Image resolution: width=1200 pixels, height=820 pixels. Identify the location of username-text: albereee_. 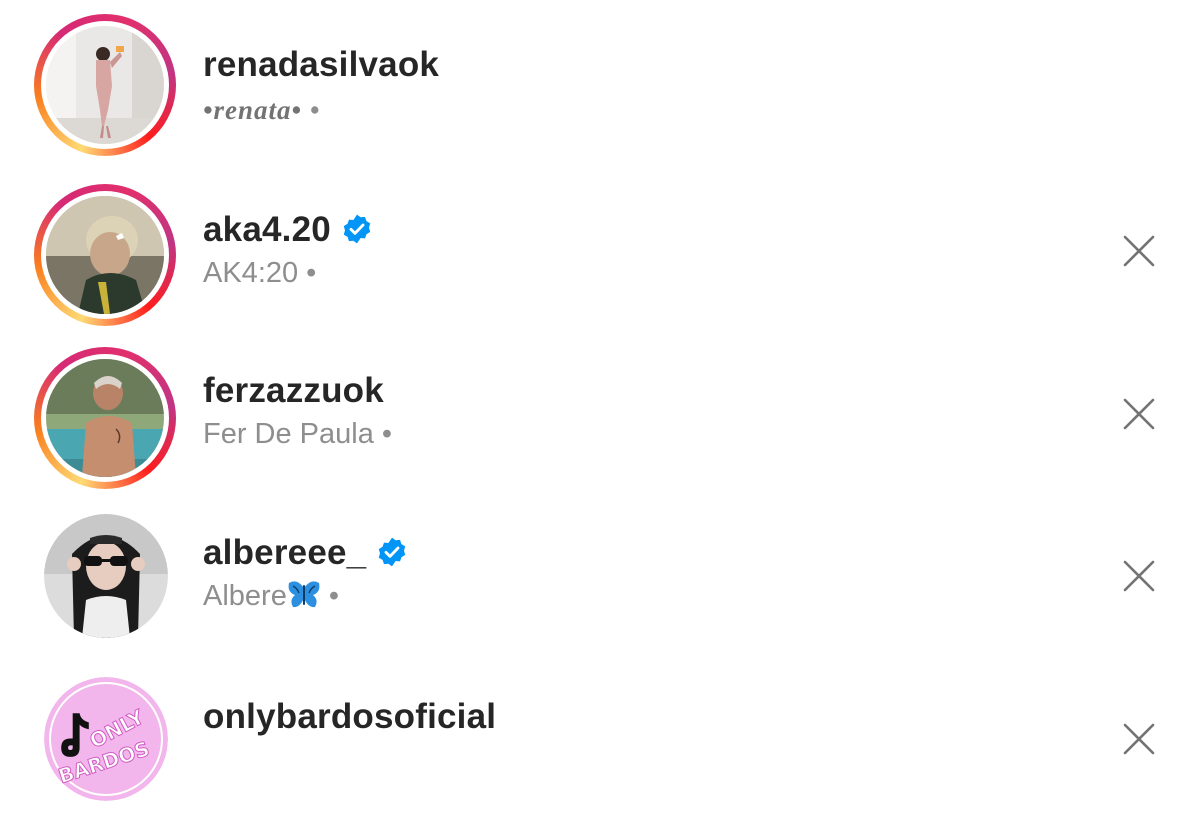
(285, 552).